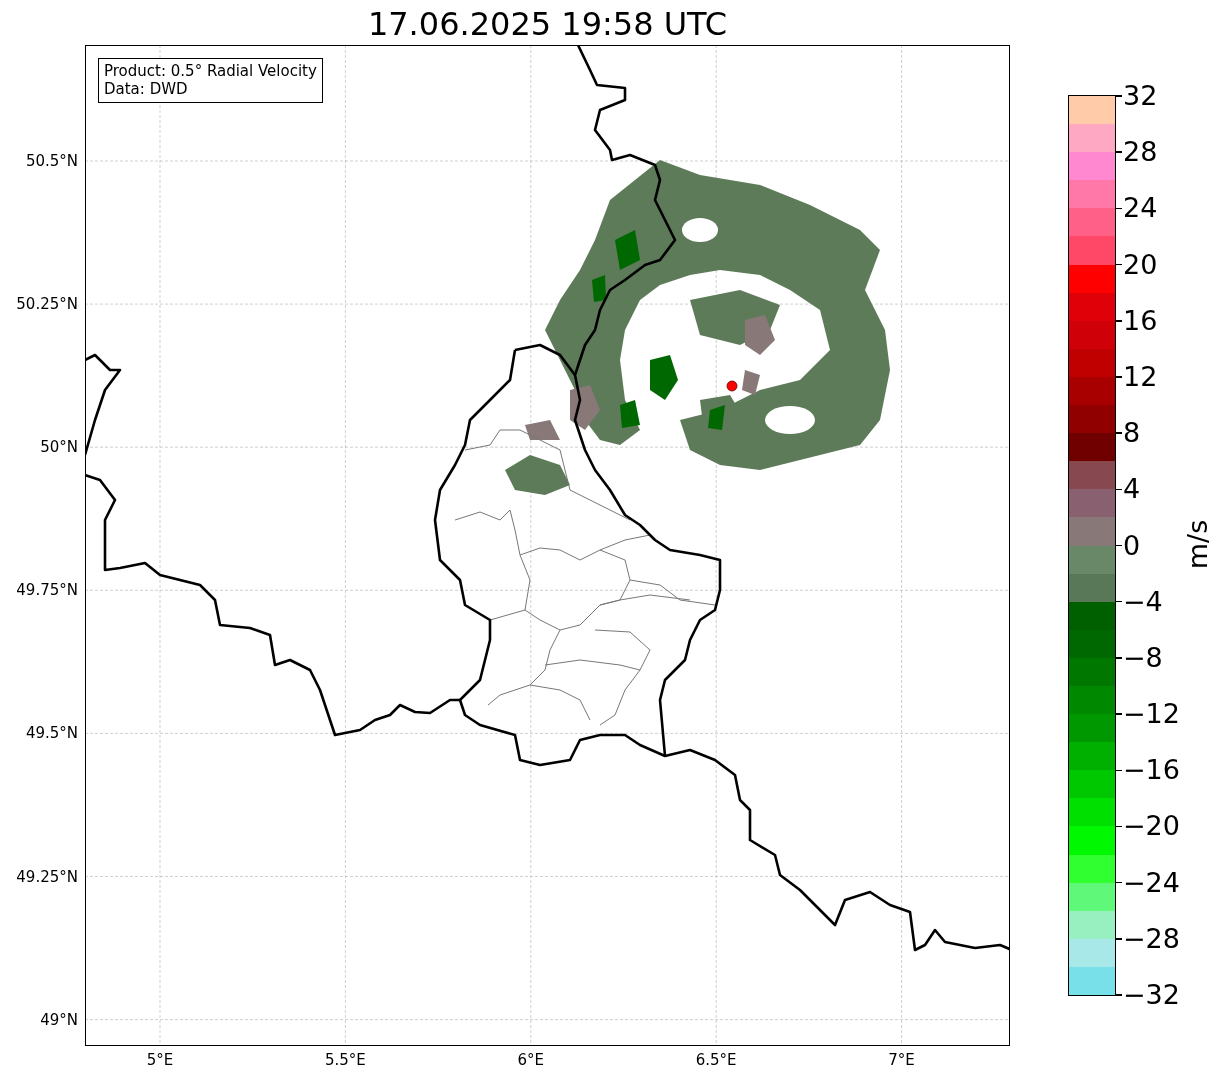 This screenshot has width=1225, height=1081. What do you see at coordinates (1140, 320) in the screenshot?
I see `colorbar-tick-label: 16` at bounding box center [1140, 320].